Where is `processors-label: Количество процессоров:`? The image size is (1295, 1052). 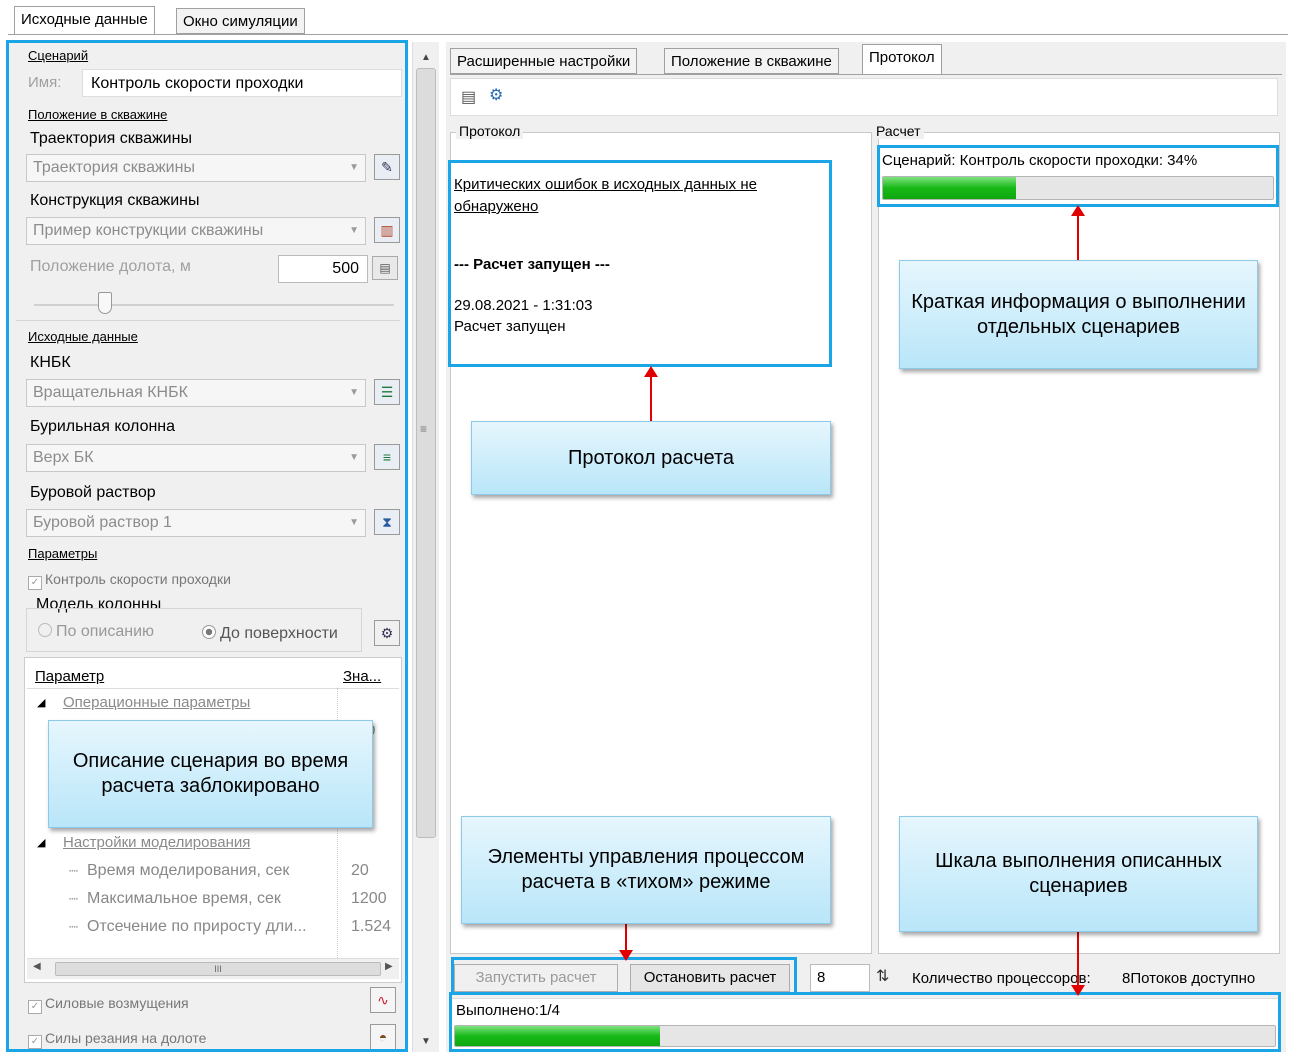 processors-label: Количество процессоров: is located at coordinates (1001, 978).